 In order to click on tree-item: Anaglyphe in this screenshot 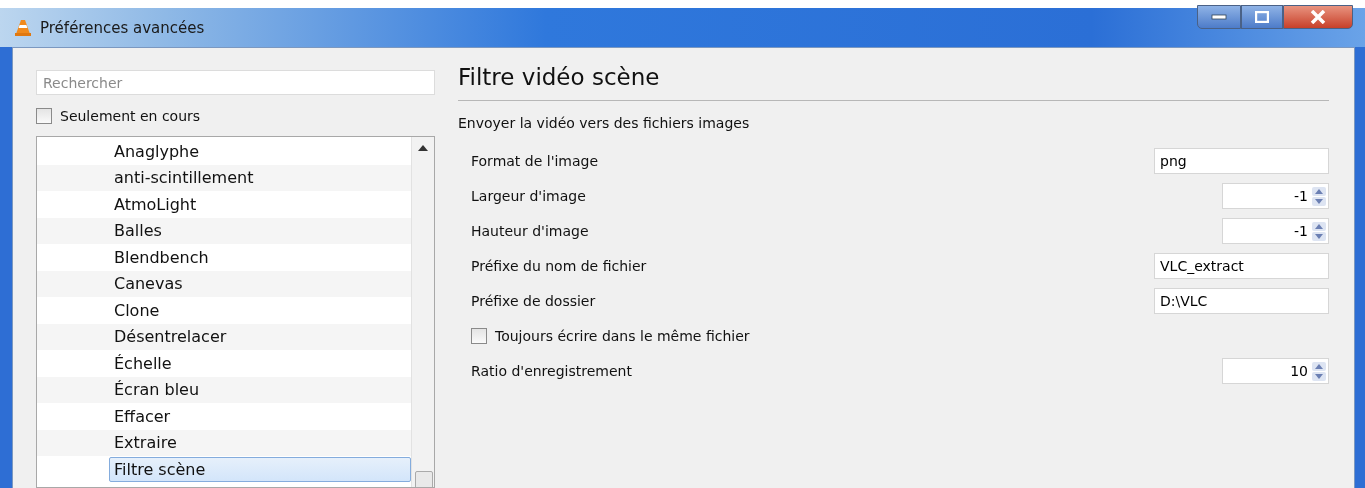, I will do `click(260, 151)`.